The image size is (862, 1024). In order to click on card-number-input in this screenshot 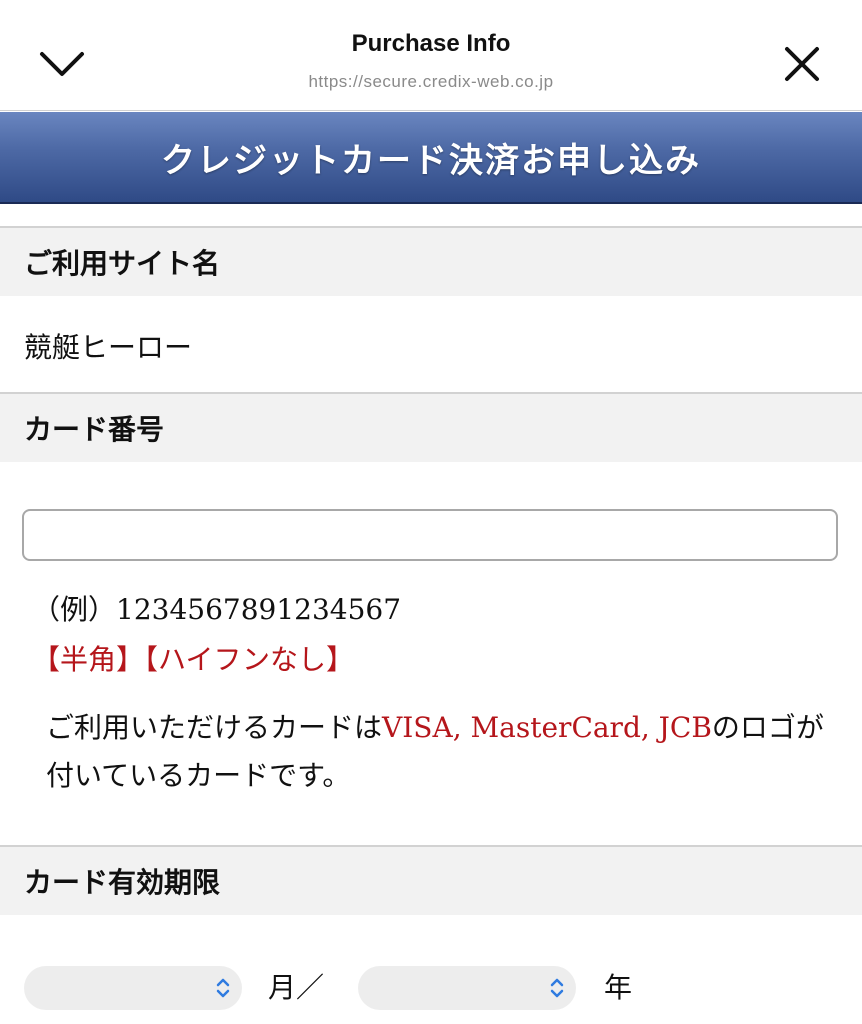, I will do `click(430, 535)`.